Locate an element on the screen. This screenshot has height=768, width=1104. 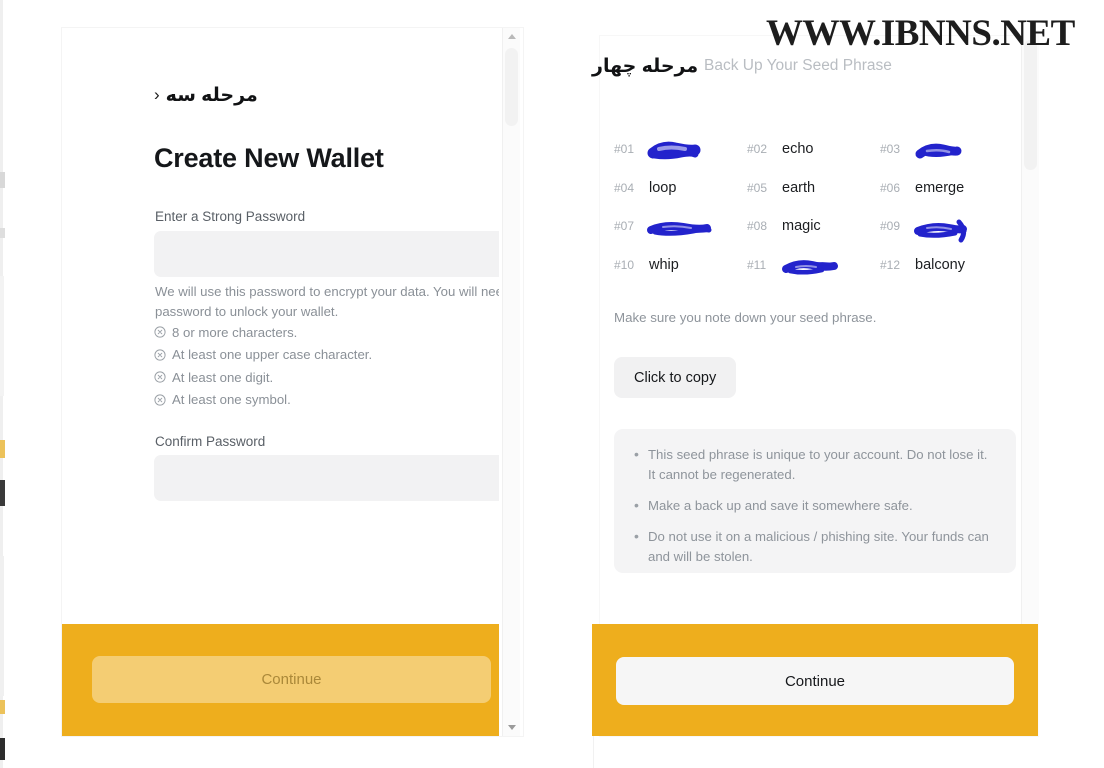
seed-word-value: echo is located at coordinates (798, 149).